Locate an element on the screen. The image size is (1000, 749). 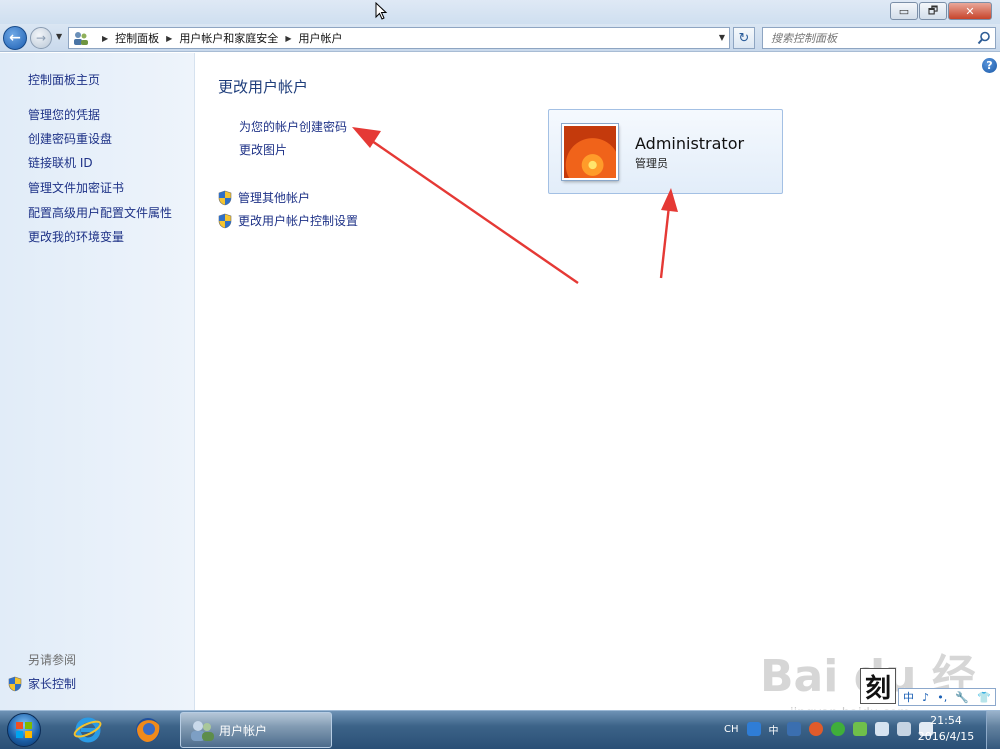
ime-chinese-mode: 中 is located at coordinates (908, 697).